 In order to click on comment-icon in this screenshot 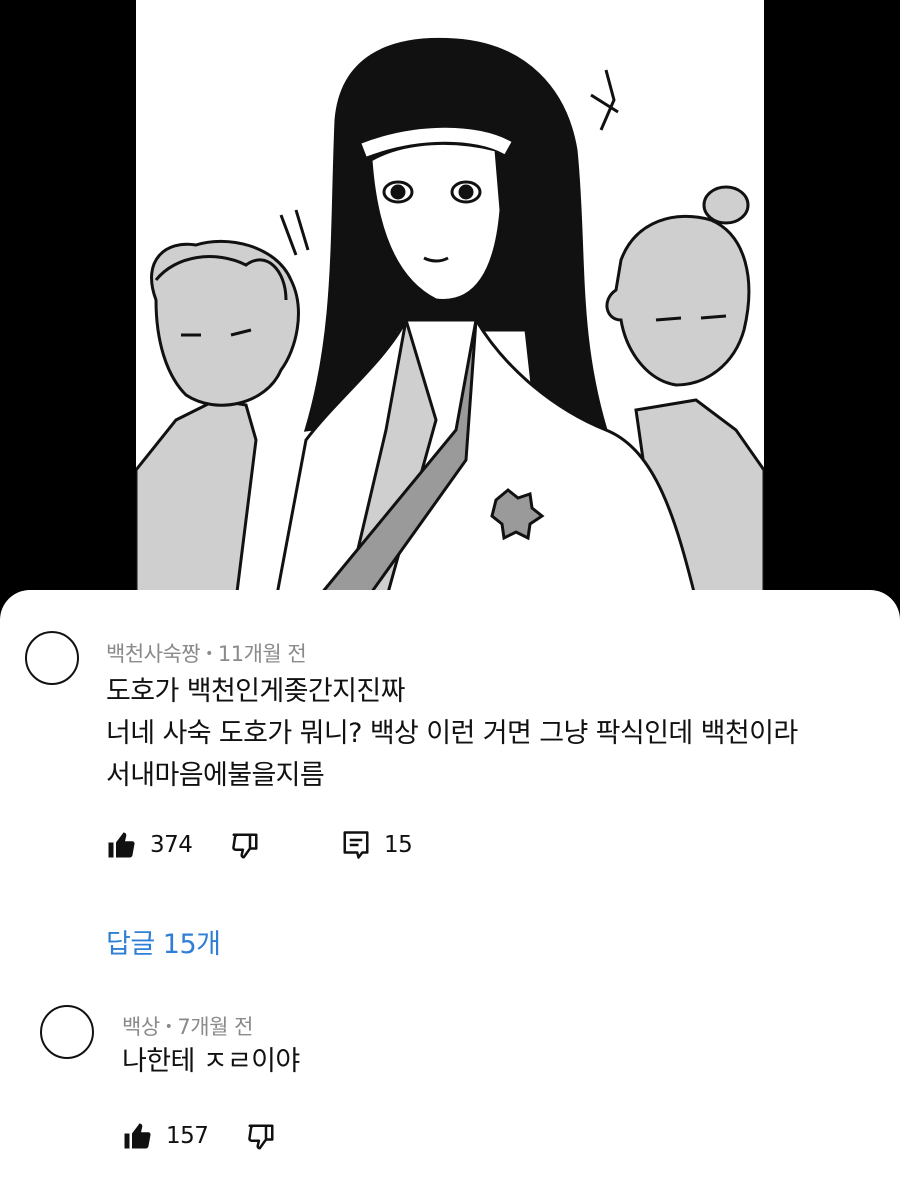, I will do `click(356, 845)`.